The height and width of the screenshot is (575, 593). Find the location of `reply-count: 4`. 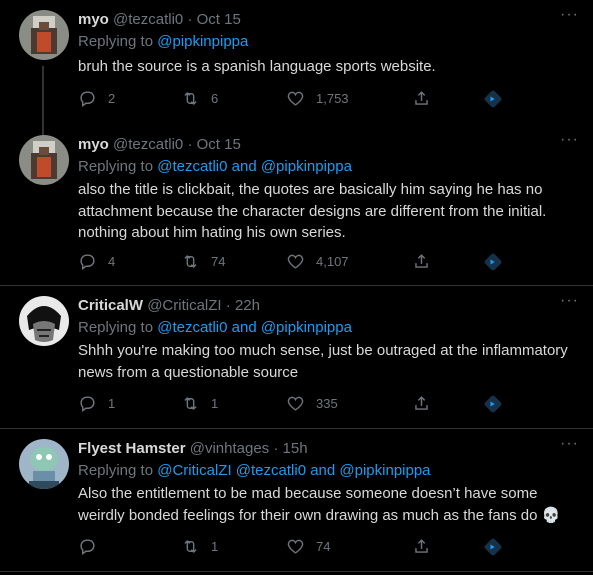

reply-count: 4 is located at coordinates (112, 261).